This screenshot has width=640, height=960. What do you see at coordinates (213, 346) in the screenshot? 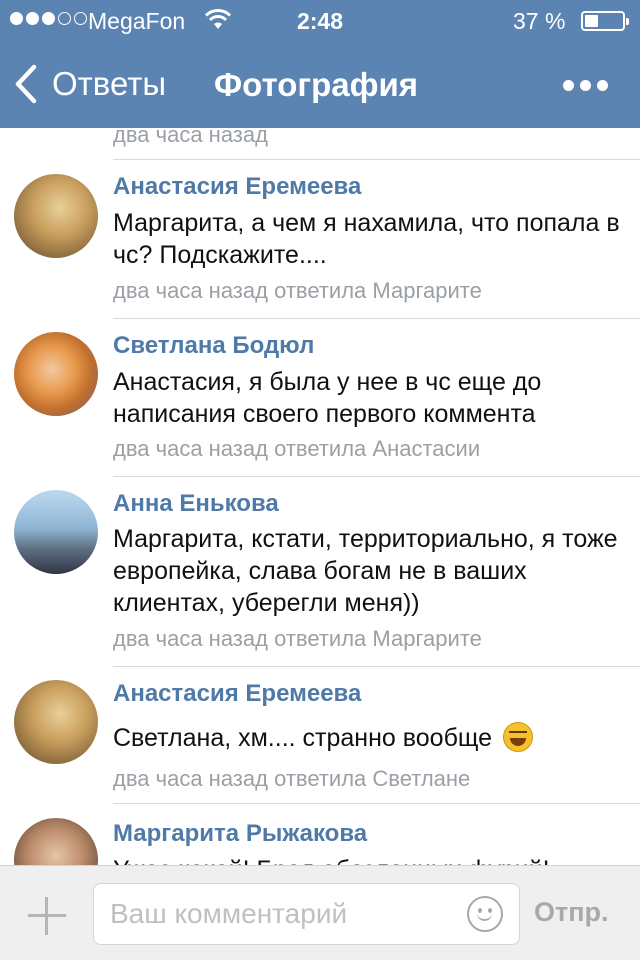
I see `comment-author: Светлана Бодюл` at bounding box center [213, 346].